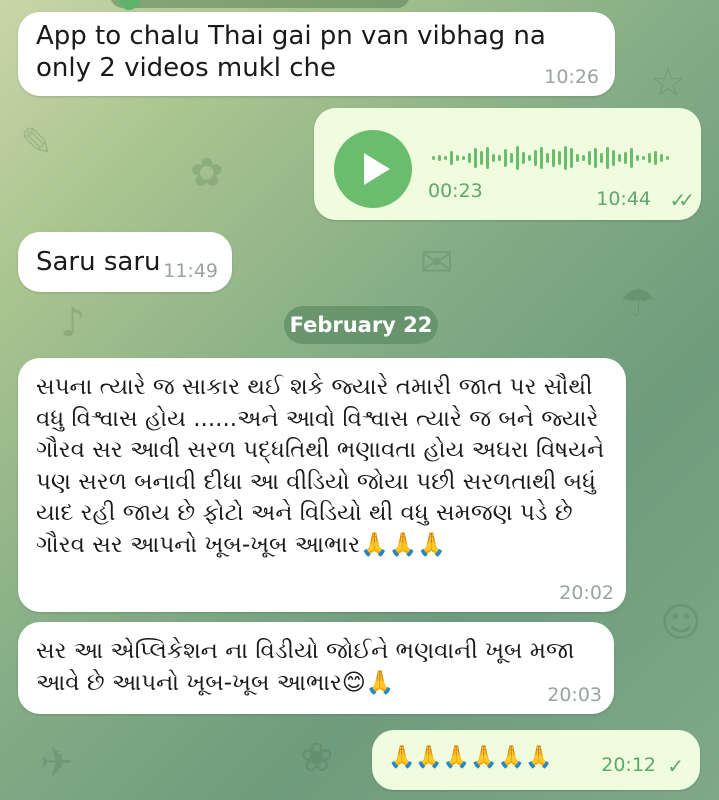 This screenshot has height=800, width=719. Describe the element at coordinates (668, 83) in the screenshot. I see `doodle-icon: ☆` at that location.